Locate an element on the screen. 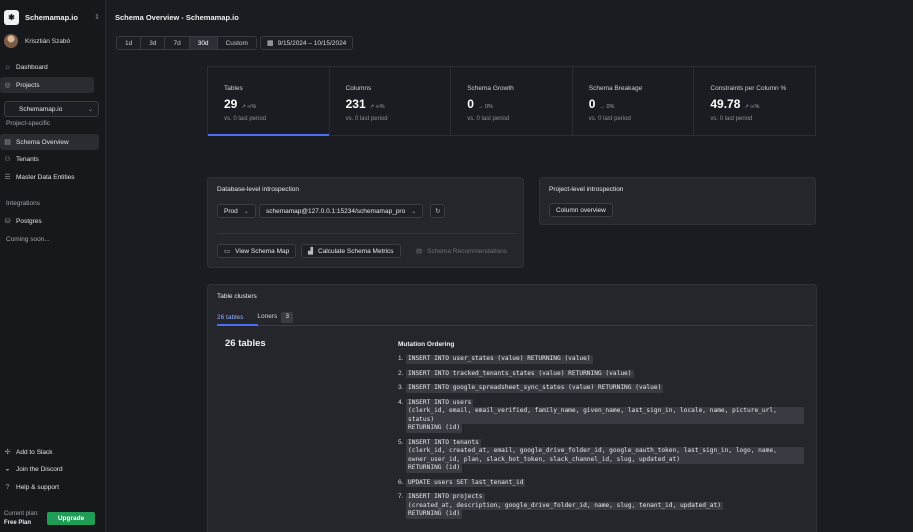 This screenshot has height=532, width=913. sidebar-item-label: Tenants is located at coordinates (27, 159).